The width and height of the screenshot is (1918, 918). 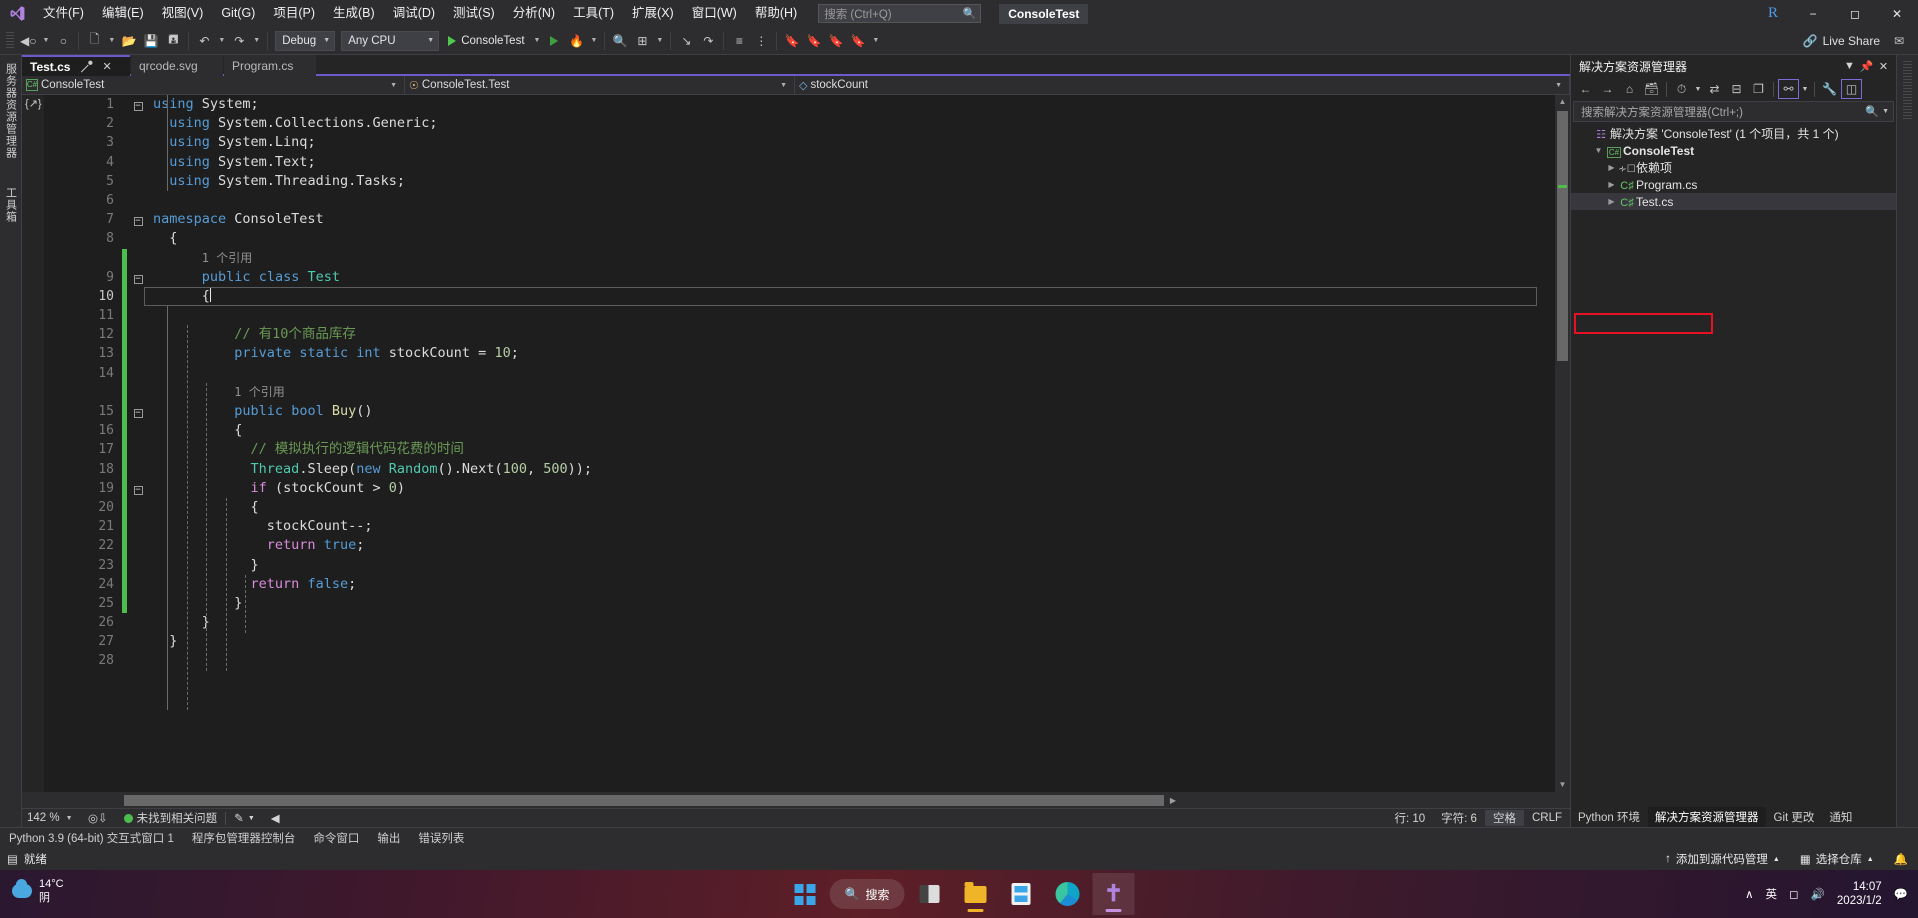 What do you see at coordinates (1837, 859) in the screenshot?
I see `select-repository-button: ▦ 选择仓库 ▲` at bounding box center [1837, 859].